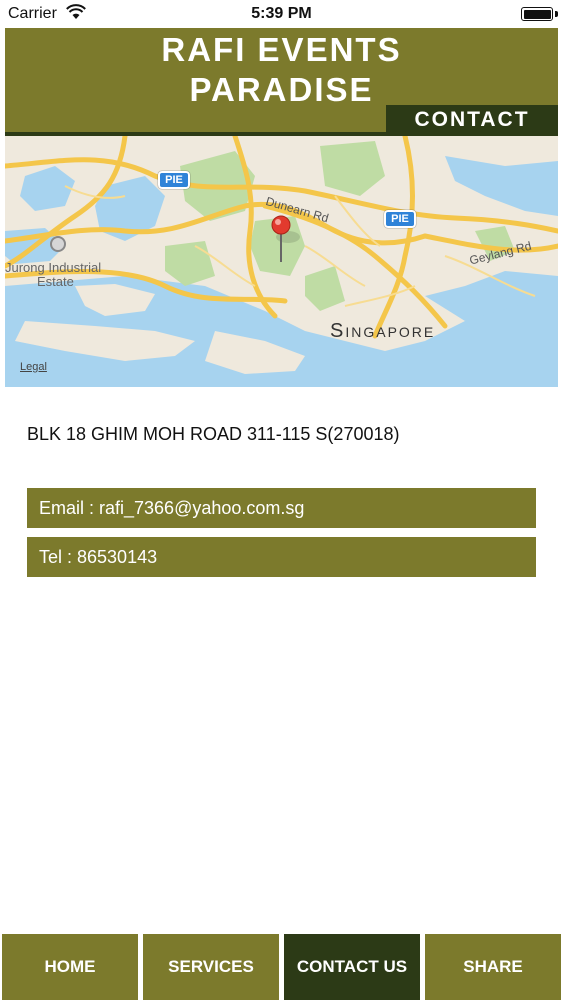  I want to click on map-label-singapore: Singapore, so click(383, 331).